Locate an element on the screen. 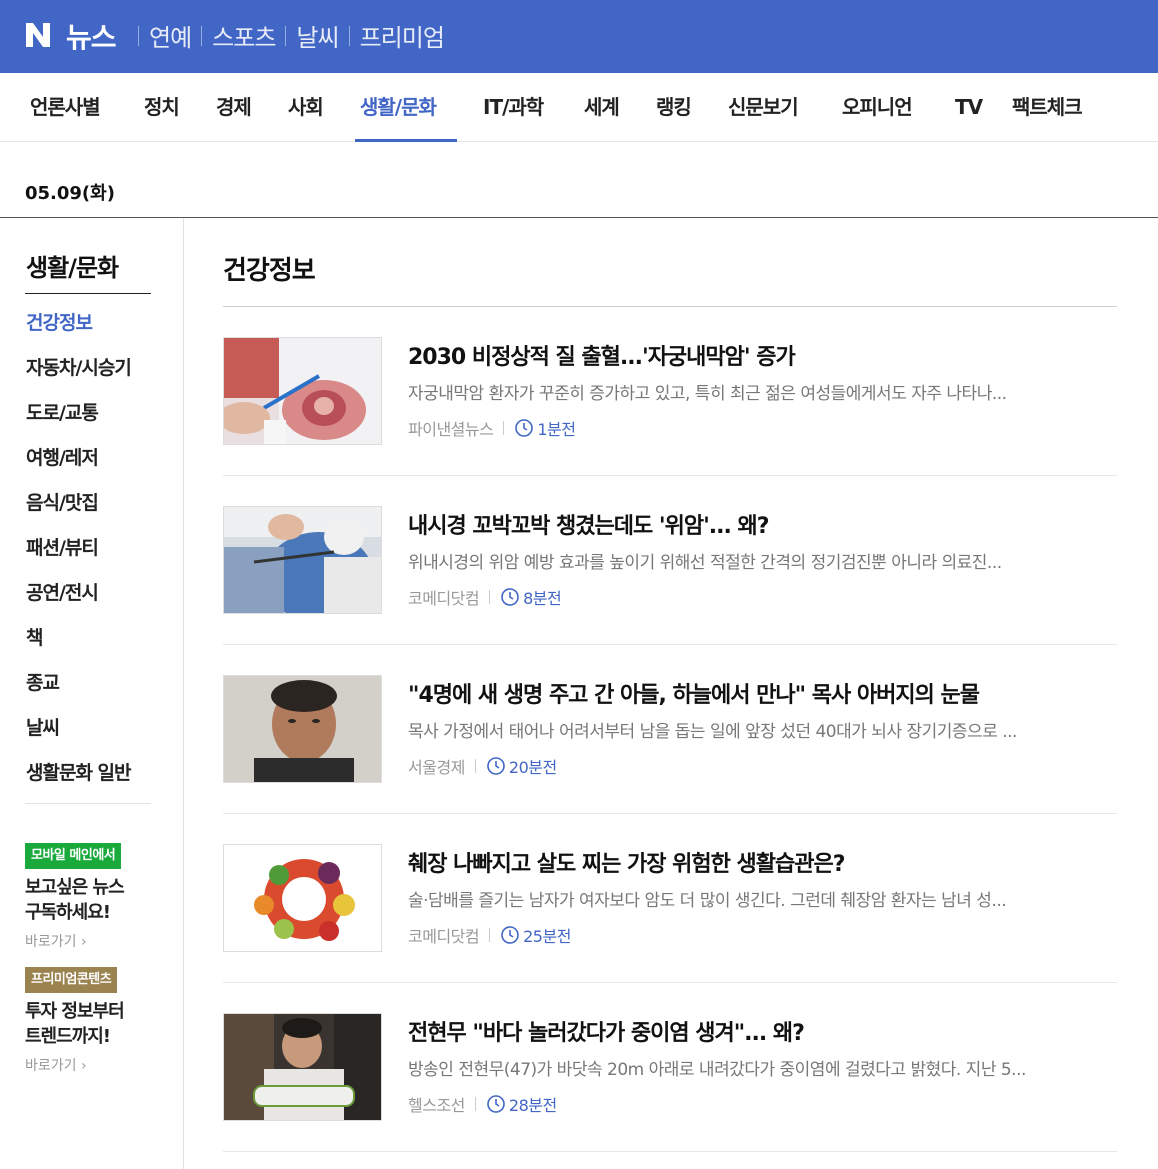 This screenshot has width=1158, height=1169. top-link-weather: 날씨 is located at coordinates (317, 35).